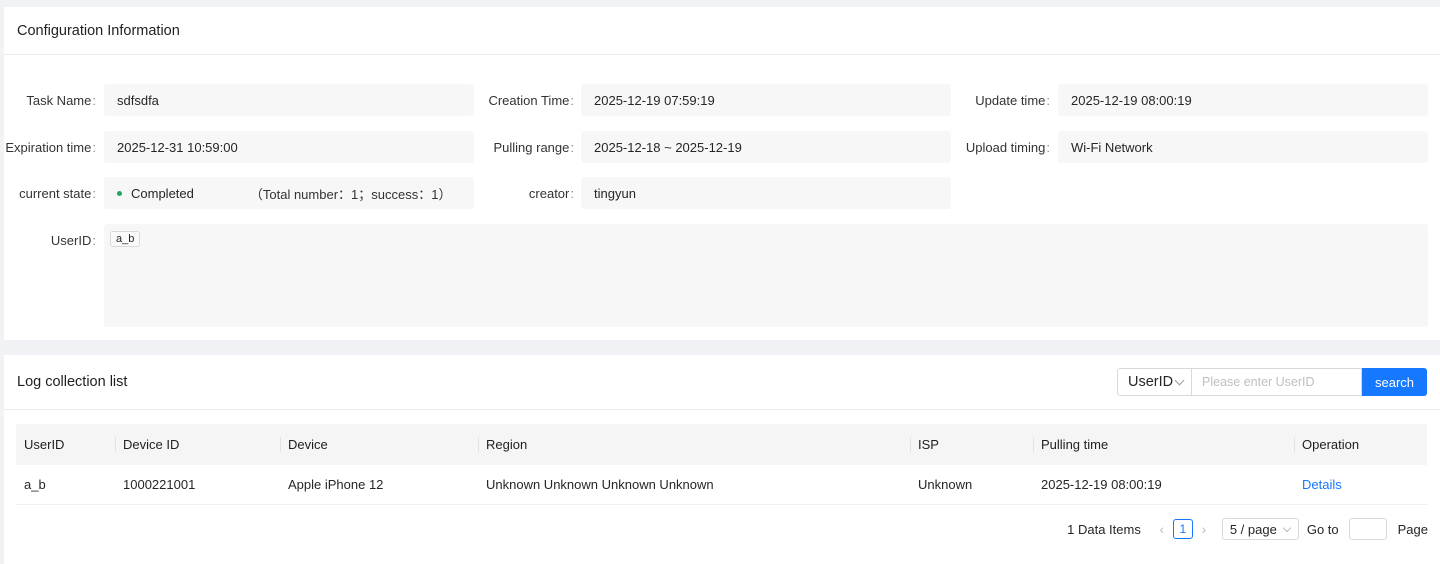  Describe the element at coordinates (722, 31) in the screenshot. I see `configuration-title: Configuration Information` at that location.